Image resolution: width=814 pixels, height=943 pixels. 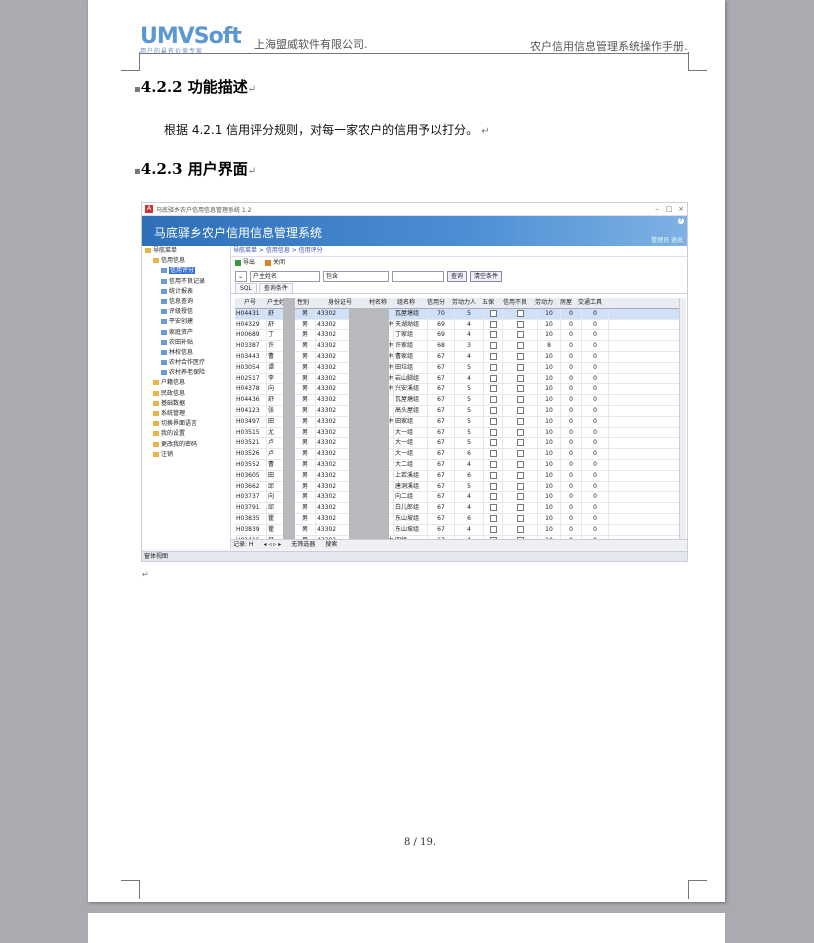 I want to click on table-row: H03443曹男4330235方子塔村曹家组6741000, so click(x=457, y=357).